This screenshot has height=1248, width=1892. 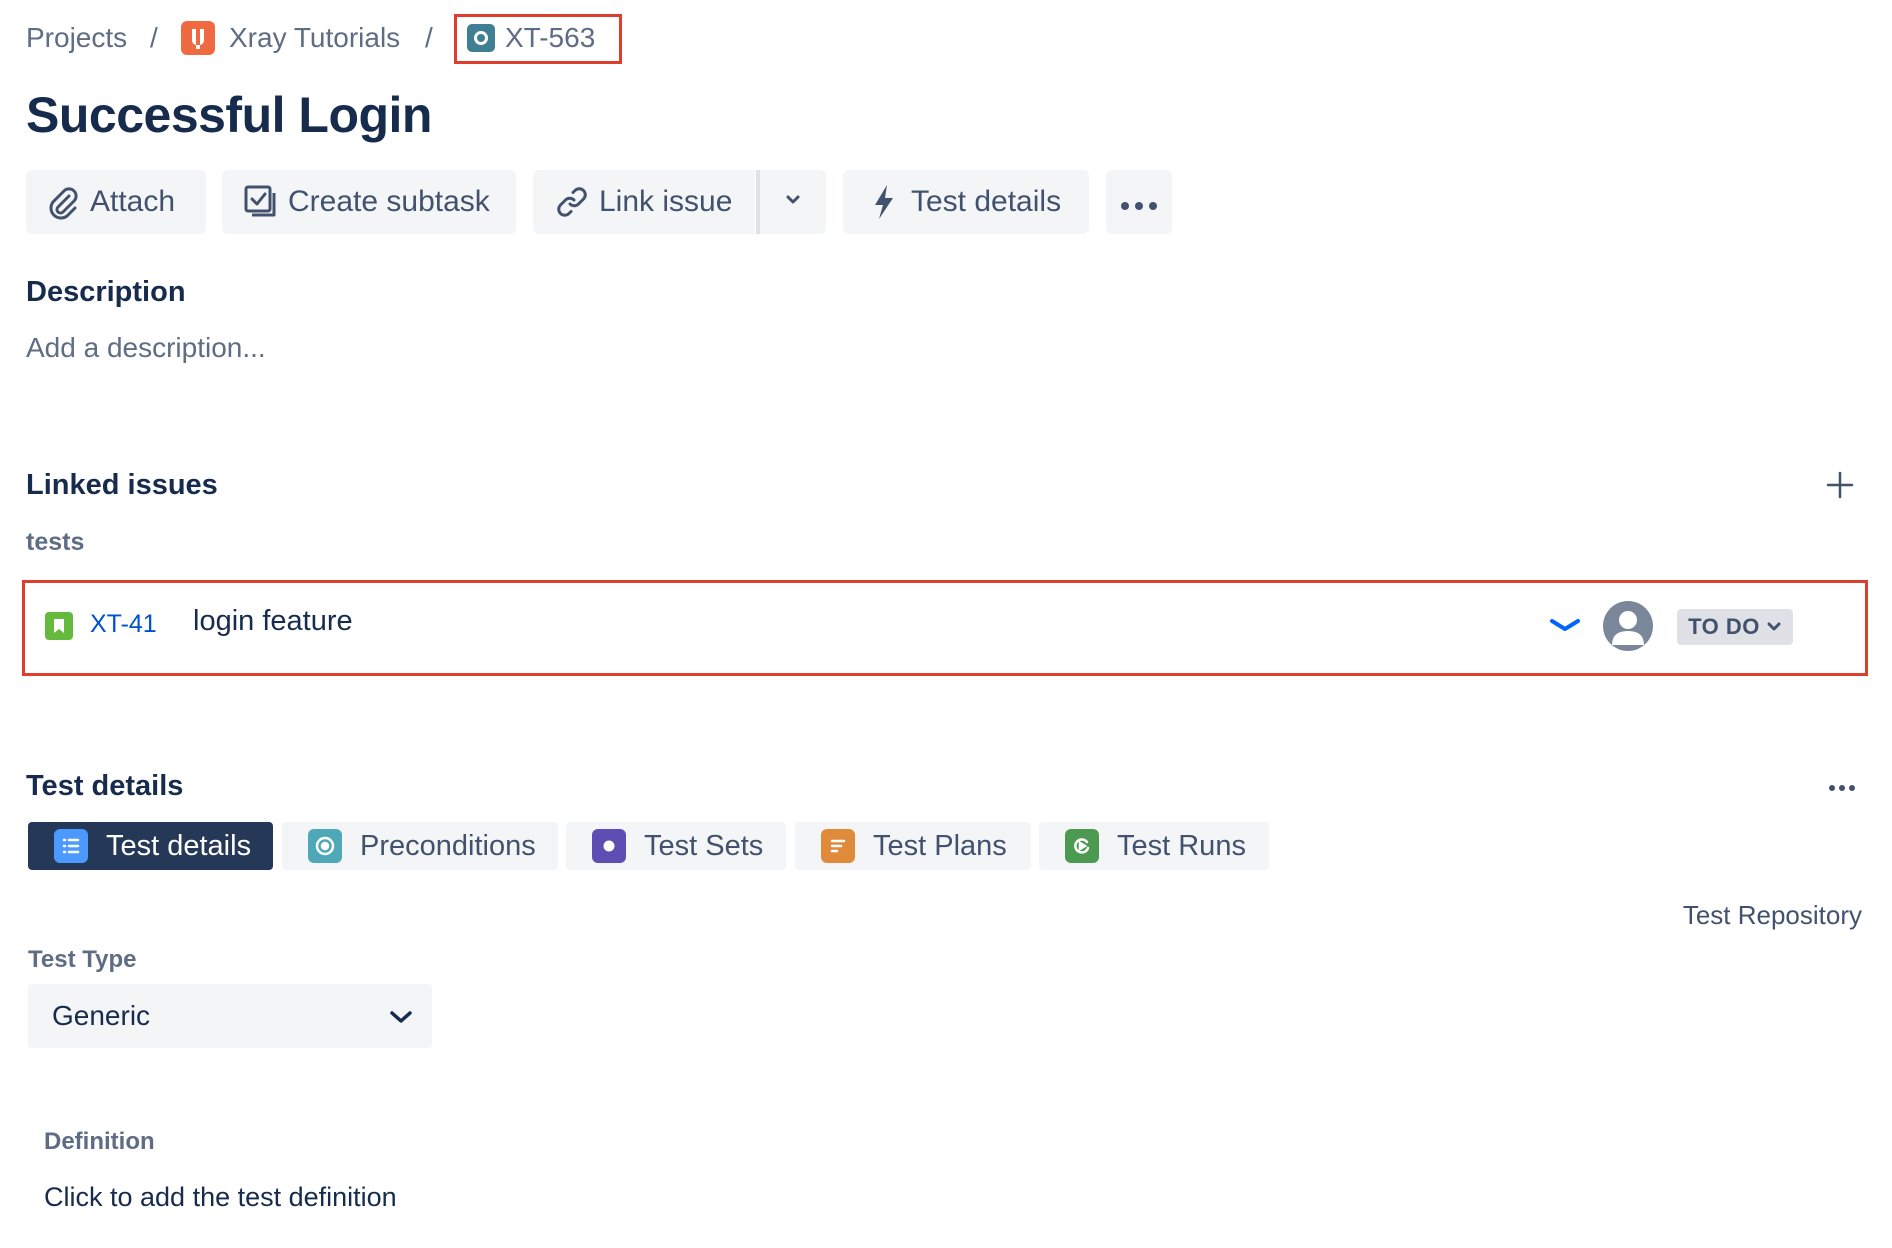 I want to click on test-details-icon, so click(x=71, y=846).